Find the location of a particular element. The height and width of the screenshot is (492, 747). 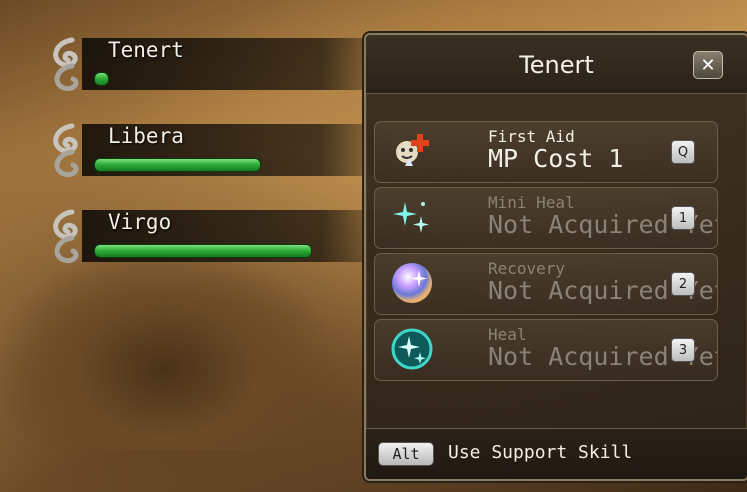

panel-footer: Alt Use Support Skill is located at coordinates (556, 453).